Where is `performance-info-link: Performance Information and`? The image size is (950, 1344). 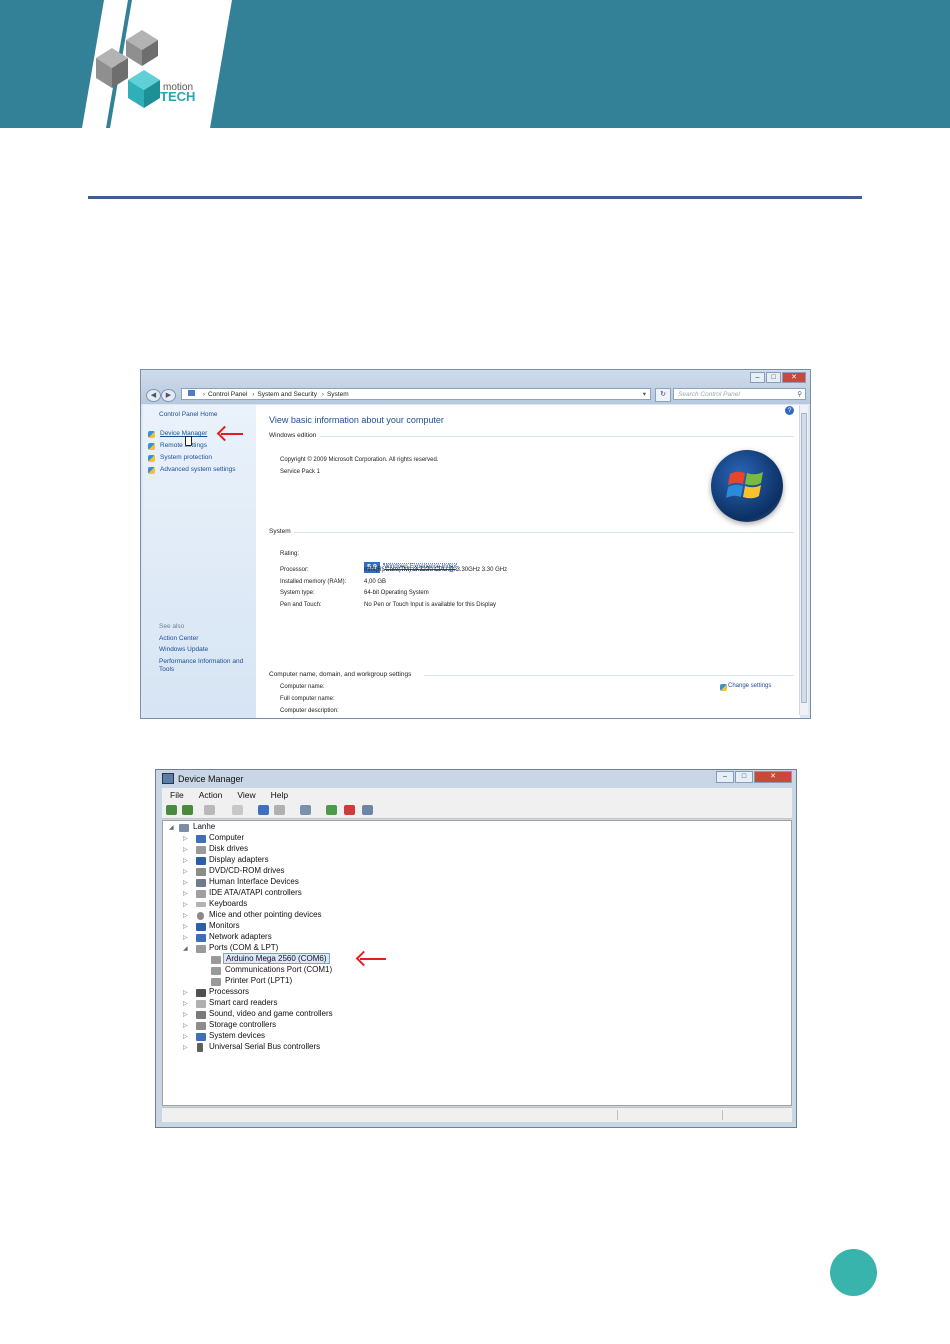
performance-info-link: Performance Information and is located at coordinates (201, 661).